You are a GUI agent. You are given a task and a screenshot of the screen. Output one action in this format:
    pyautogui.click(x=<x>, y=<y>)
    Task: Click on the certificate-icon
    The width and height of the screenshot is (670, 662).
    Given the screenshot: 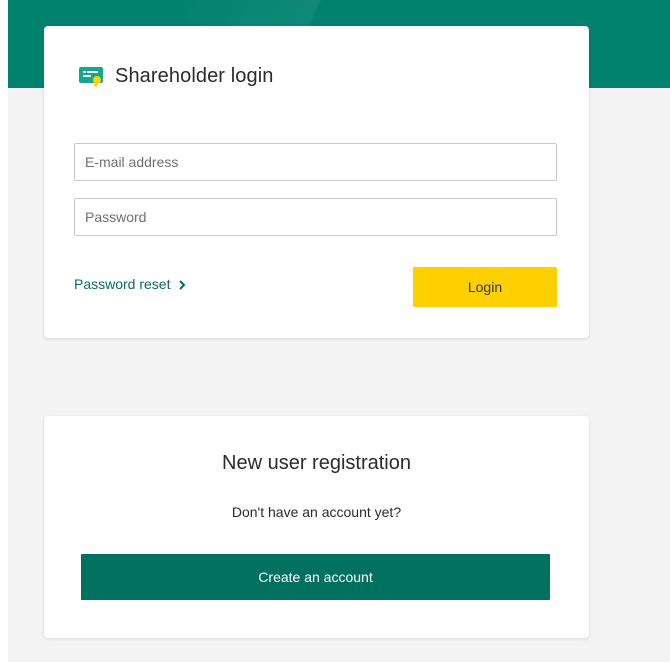 What is the action you would take?
    pyautogui.click(x=91, y=76)
    